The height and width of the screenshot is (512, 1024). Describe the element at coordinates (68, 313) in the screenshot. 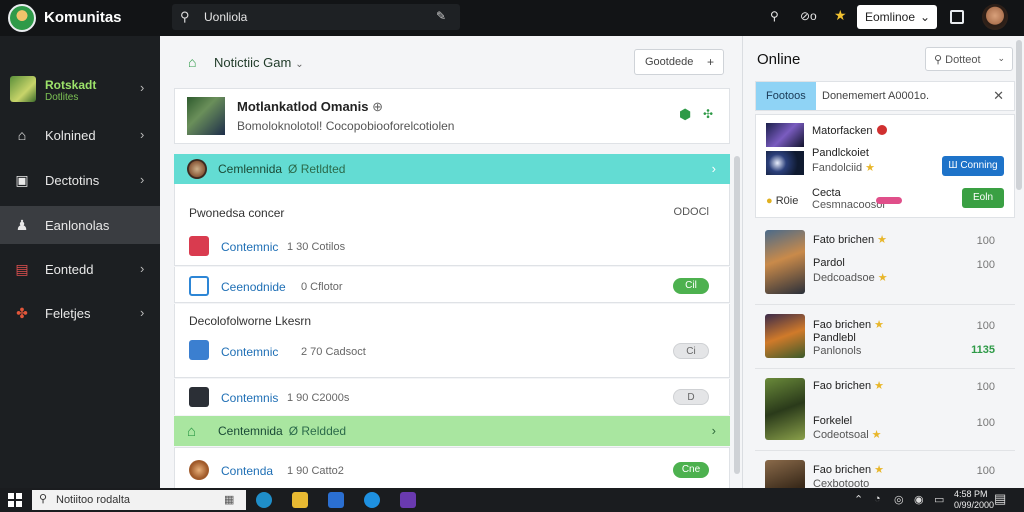

I see `sidebar-item-label: Feletjes` at that location.